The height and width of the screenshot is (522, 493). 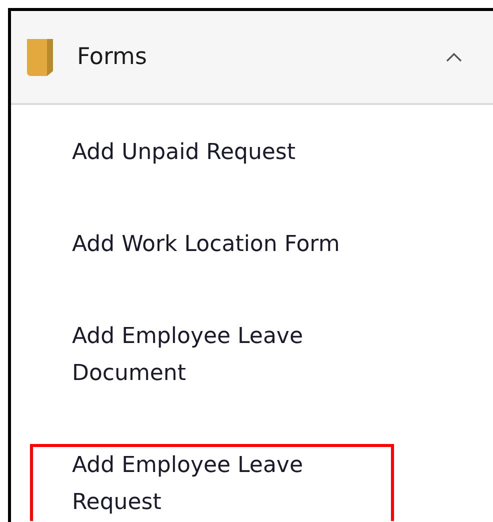 I want to click on chevron-up-icon, so click(x=454, y=57).